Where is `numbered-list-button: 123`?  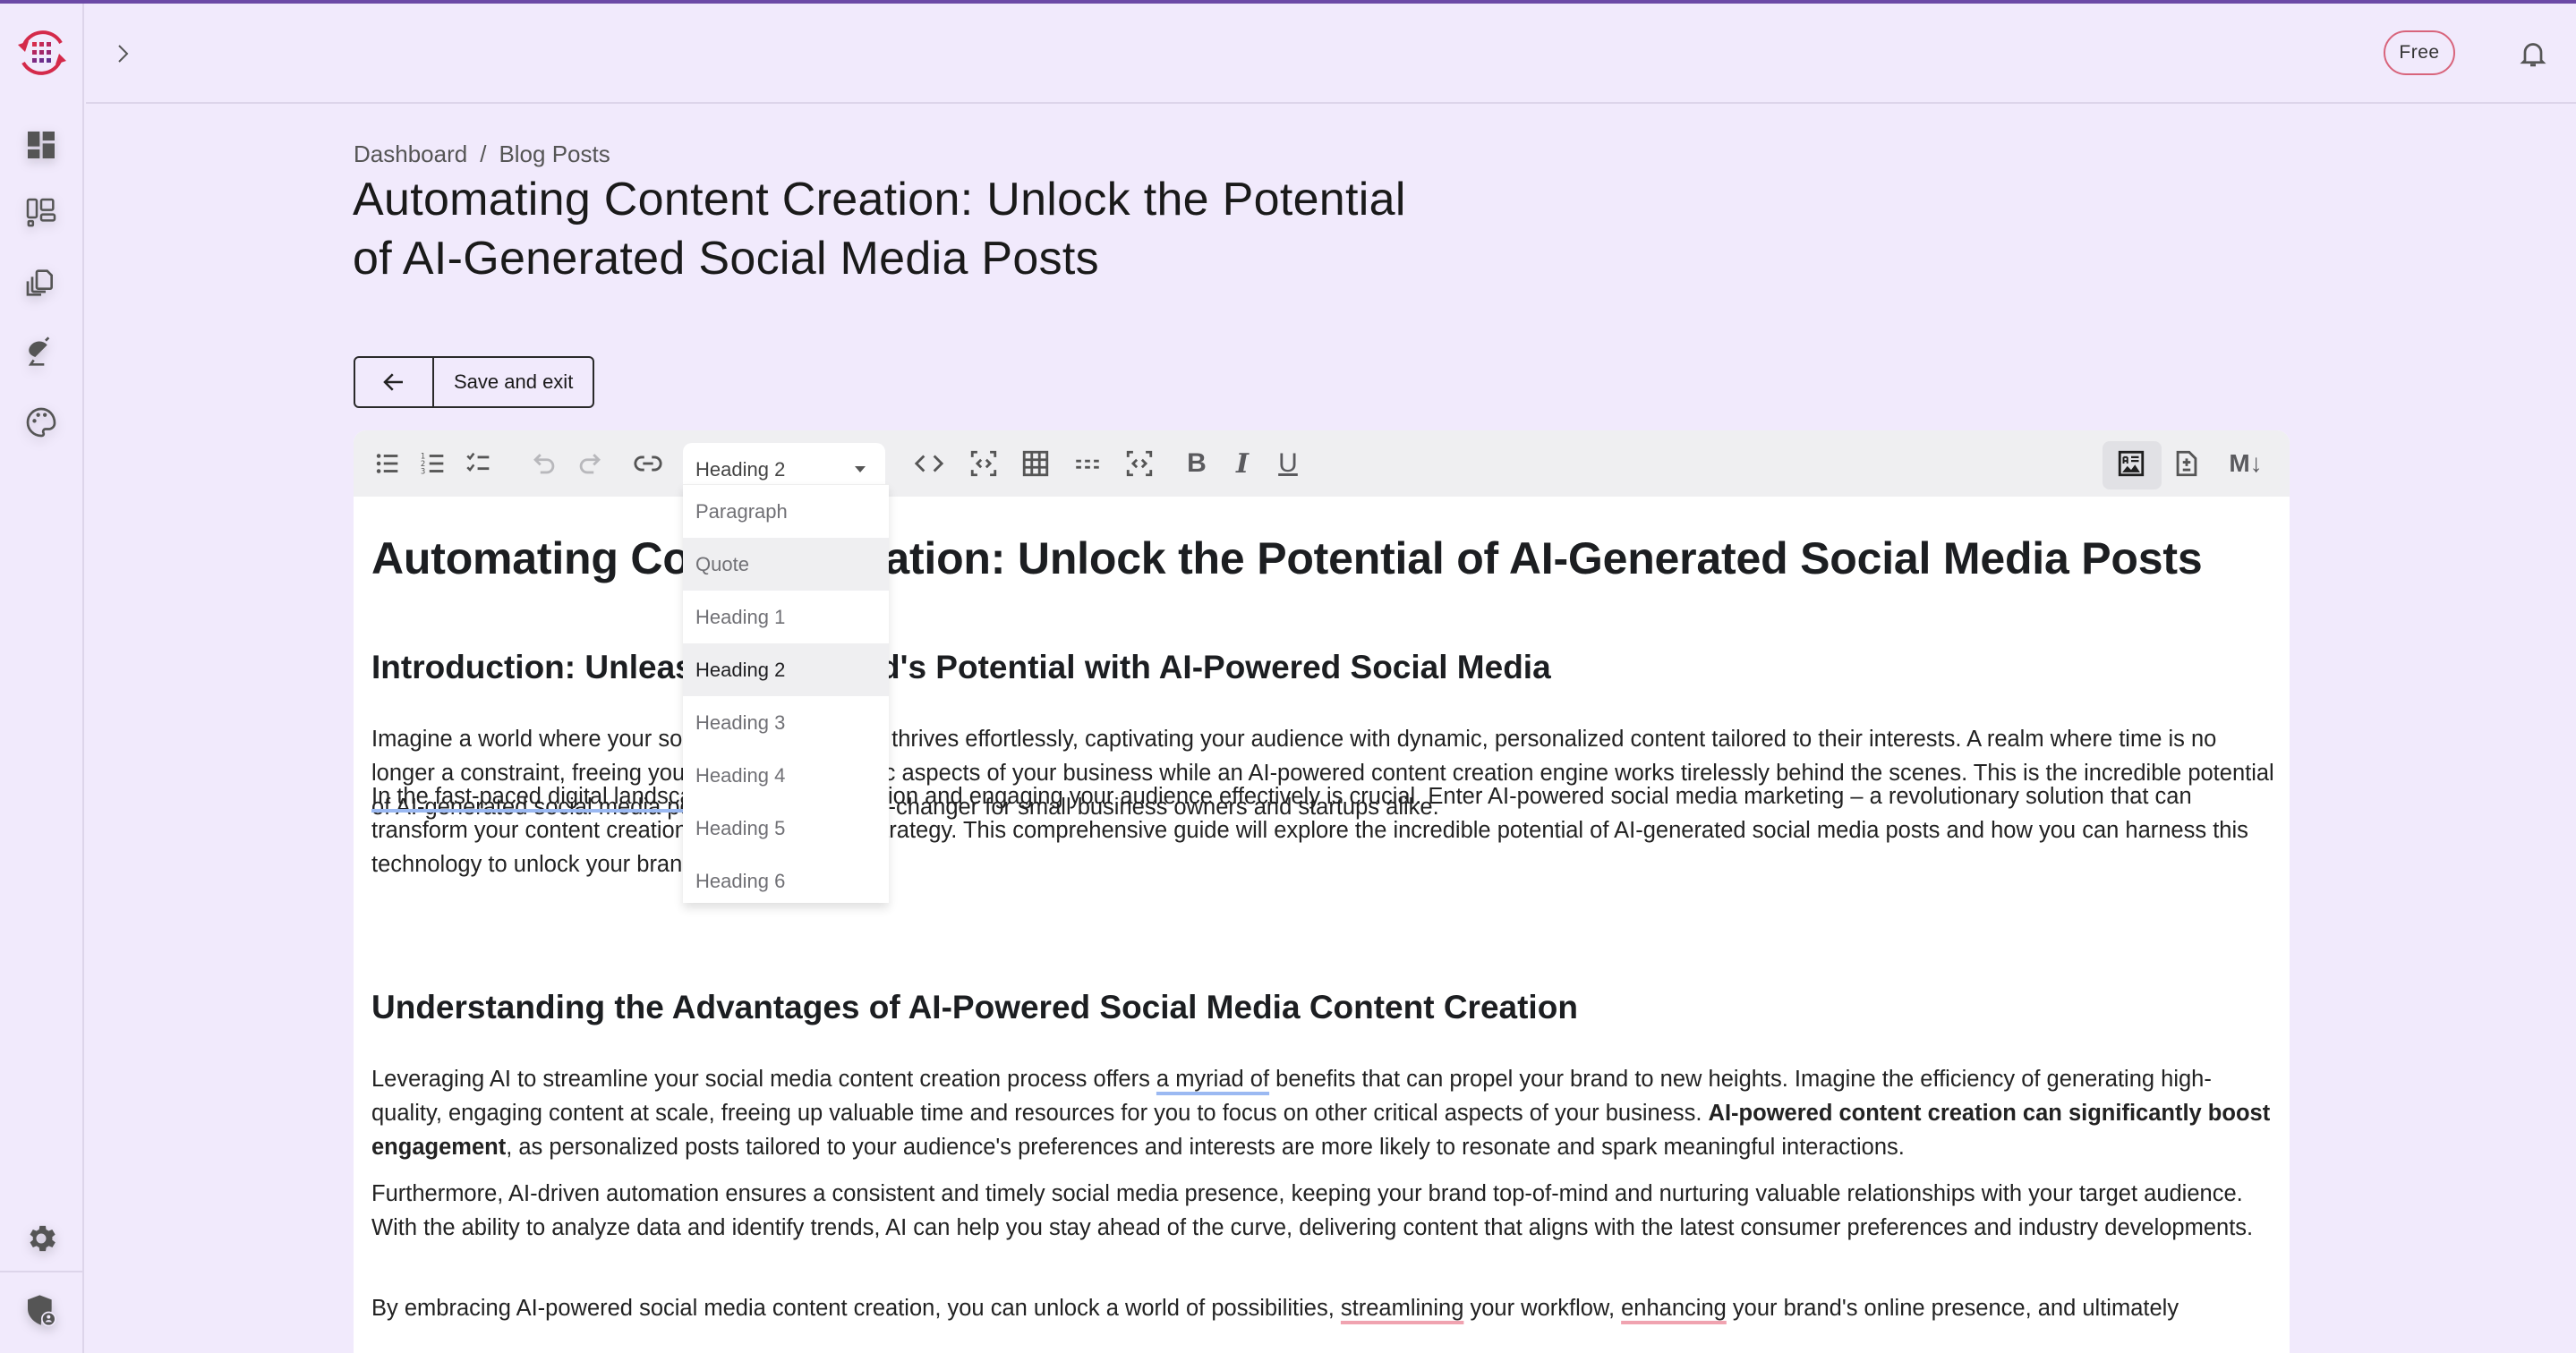 numbered-list-button: 123 is located at coordinates (433, 463).